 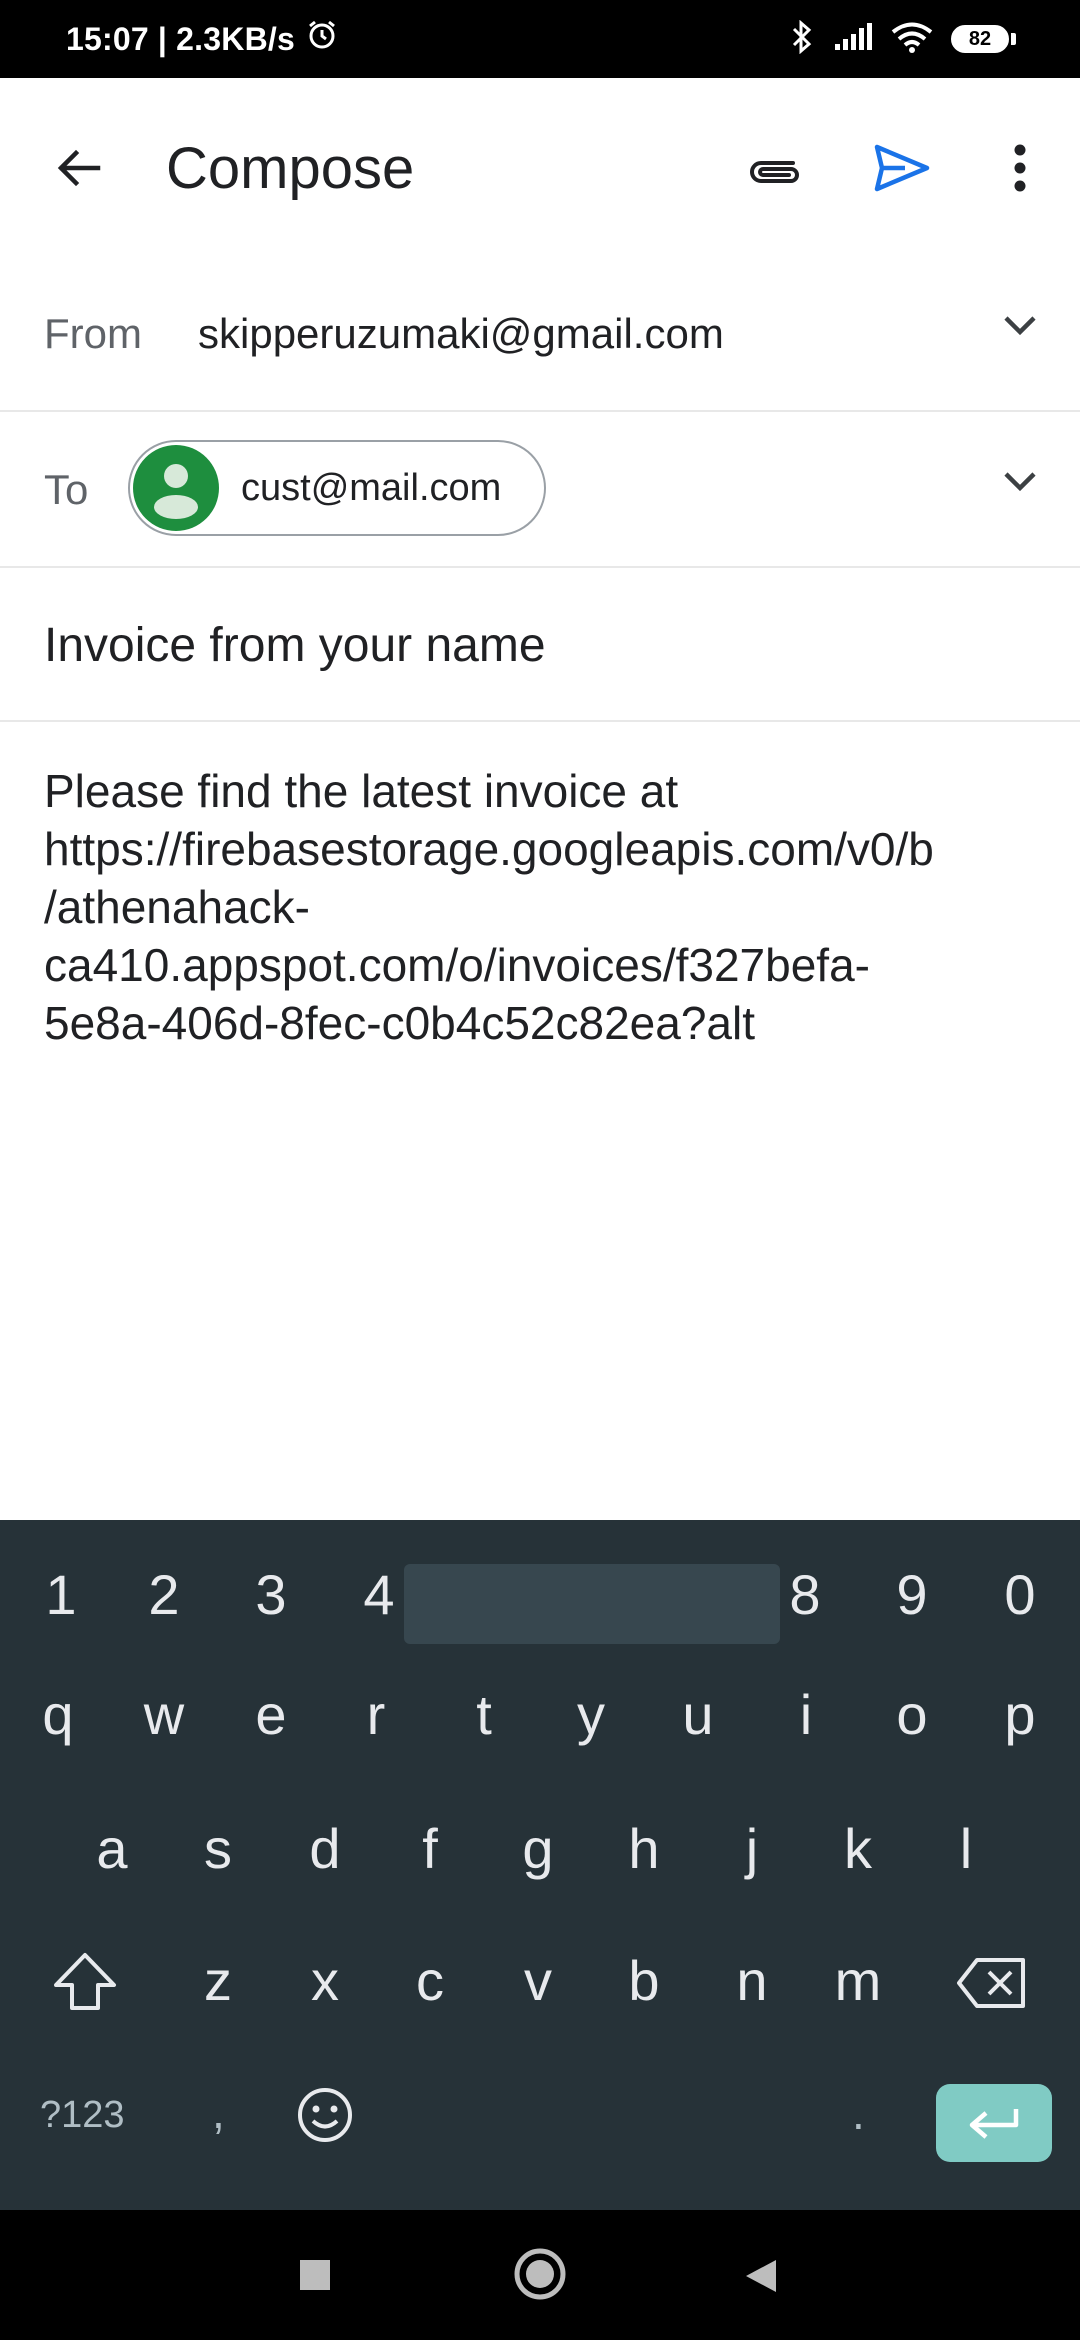 What do you see at coordinates (164, 1714) in the screenshot?
I see `key-w: w` at bounding box center [164, 1714].